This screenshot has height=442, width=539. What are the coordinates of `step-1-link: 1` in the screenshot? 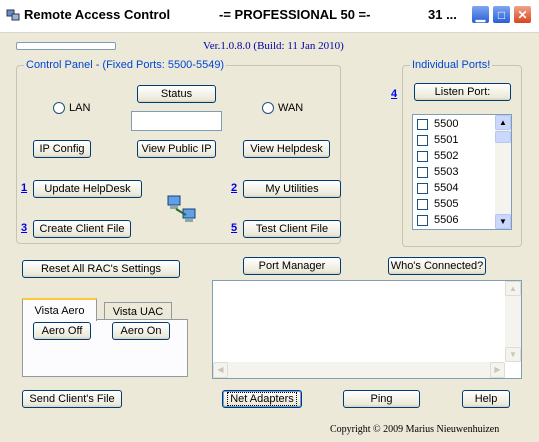 It's located at (24, 188).